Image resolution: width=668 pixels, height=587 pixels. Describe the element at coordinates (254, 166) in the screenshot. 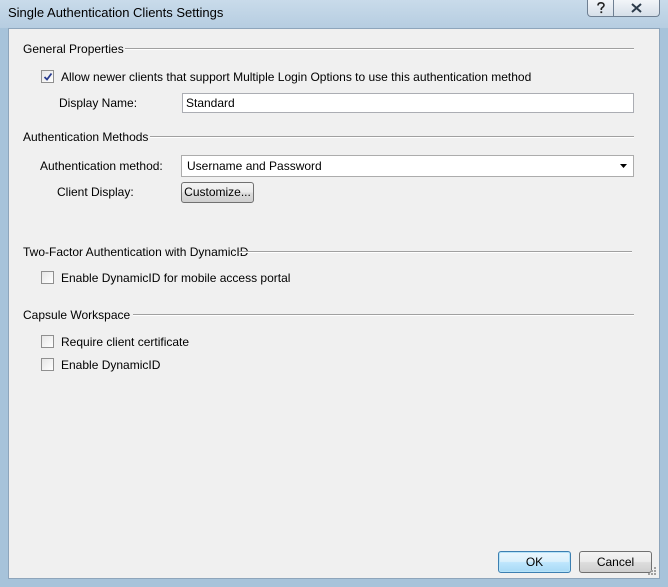

I see `authentication-method-selected-value: Username and Password` at that location.